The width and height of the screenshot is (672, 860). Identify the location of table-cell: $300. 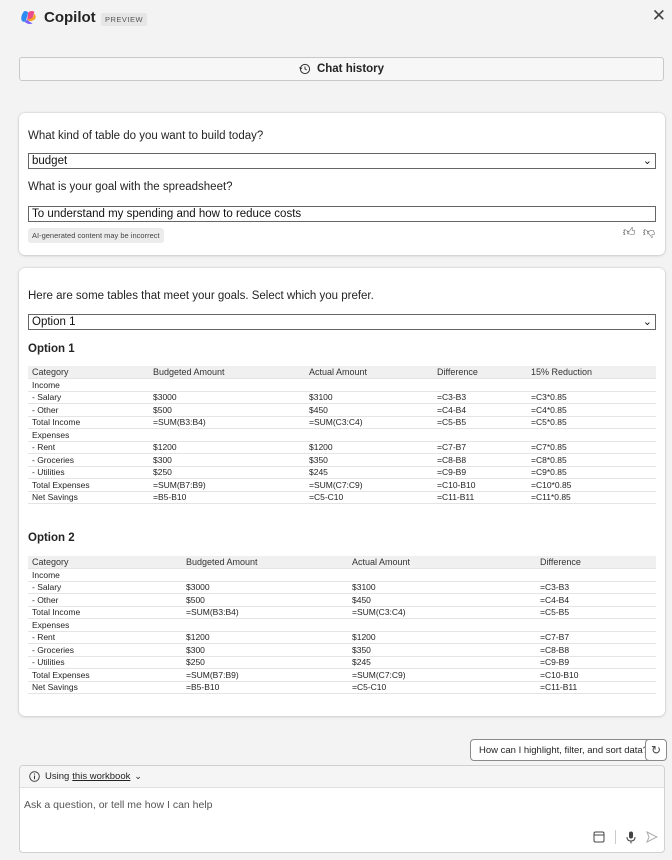
(227, 460).